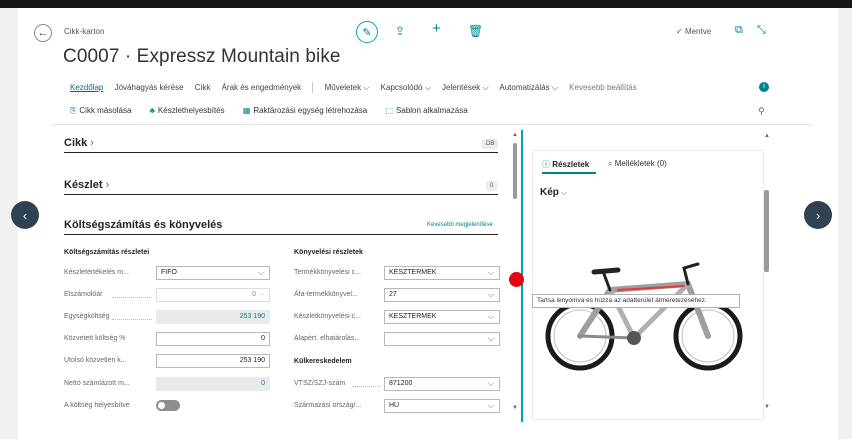 Image resolution: width=852 pixels, height=439 pixels. I want to click on inventory-badge: 0, so click(492, 186).